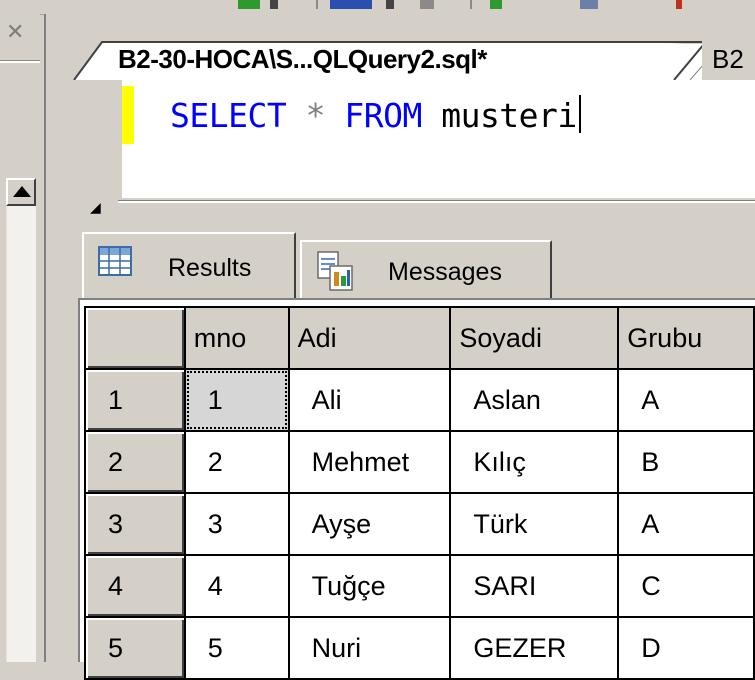 This screenshot has width=755, height=680. Describe the element at coordinates (336, 273) in the screenshot. I see `messages-icon` at that location.